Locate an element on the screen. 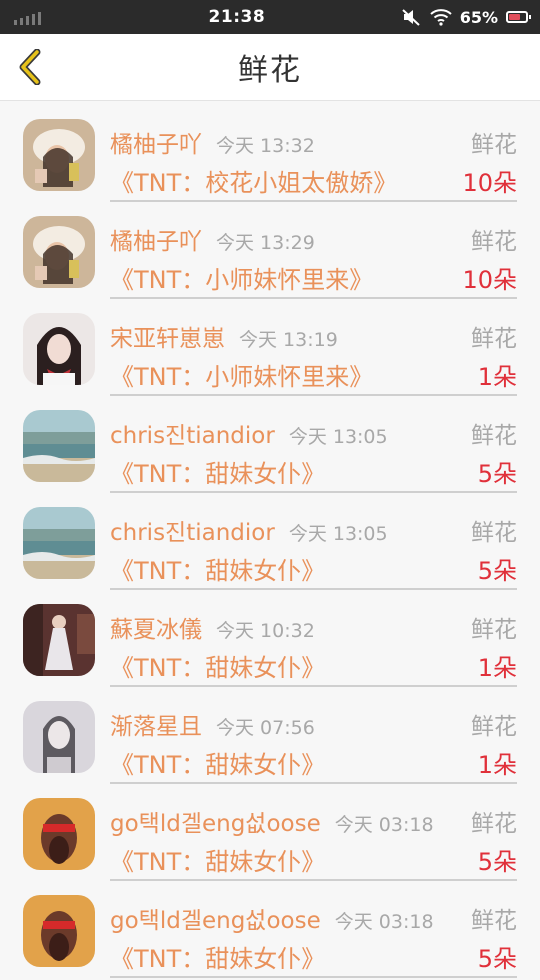 The width and height of the screenshot is (540, 980). battery-icon is located at coordinates (518, 17).